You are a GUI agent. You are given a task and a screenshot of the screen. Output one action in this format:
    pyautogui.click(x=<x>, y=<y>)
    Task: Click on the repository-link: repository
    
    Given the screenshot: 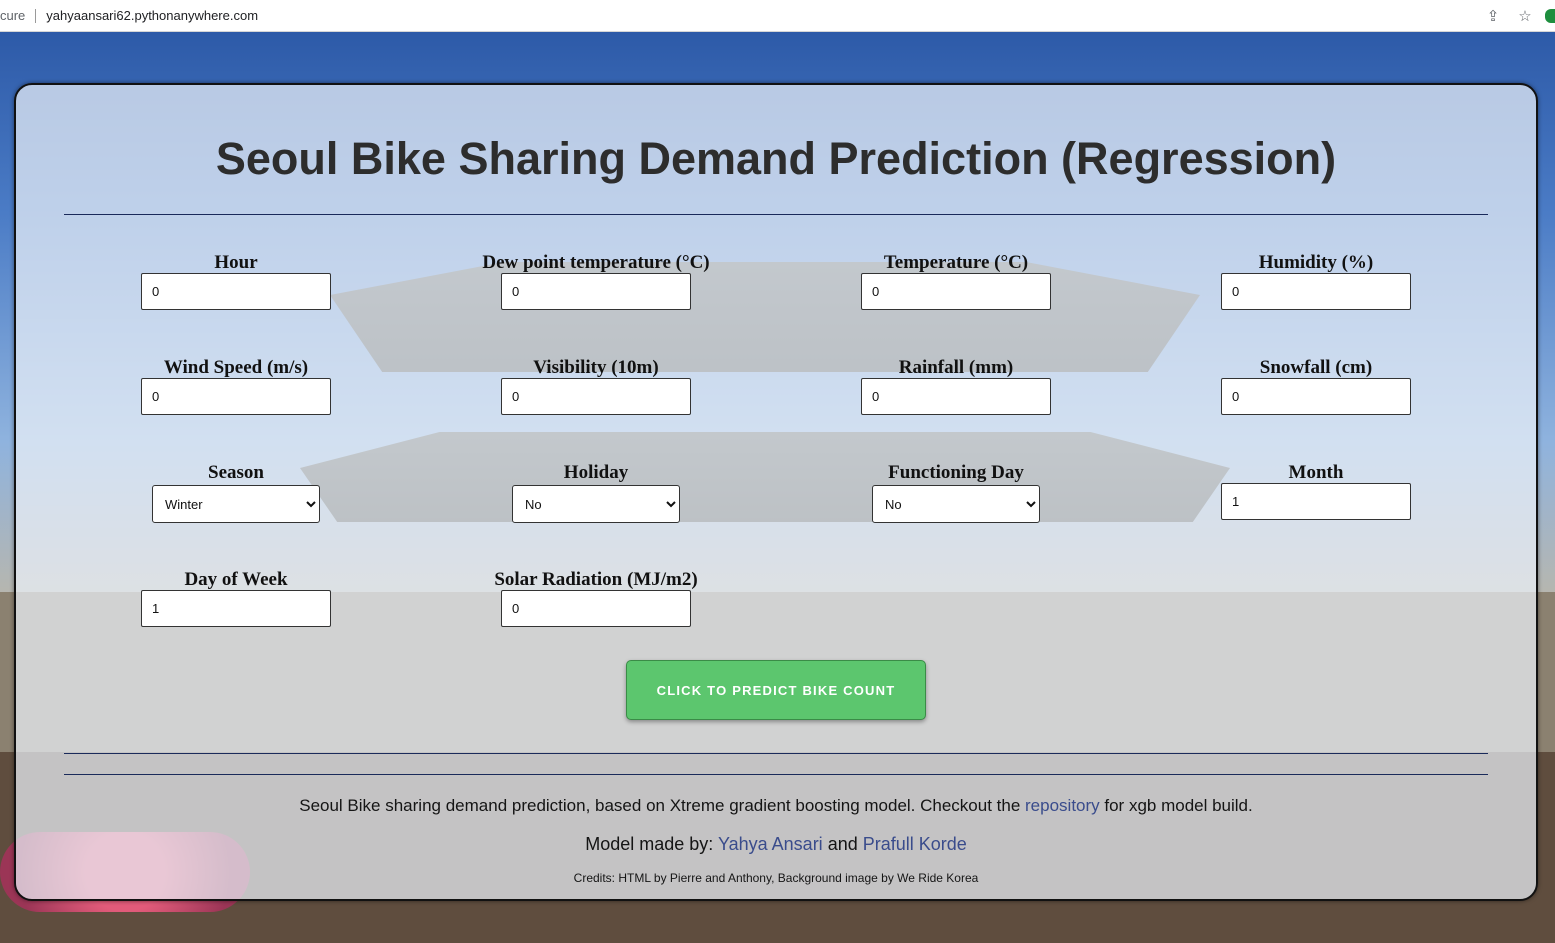 What is the action you would take?
    pyautogui.click(x=1062, y=805)
    